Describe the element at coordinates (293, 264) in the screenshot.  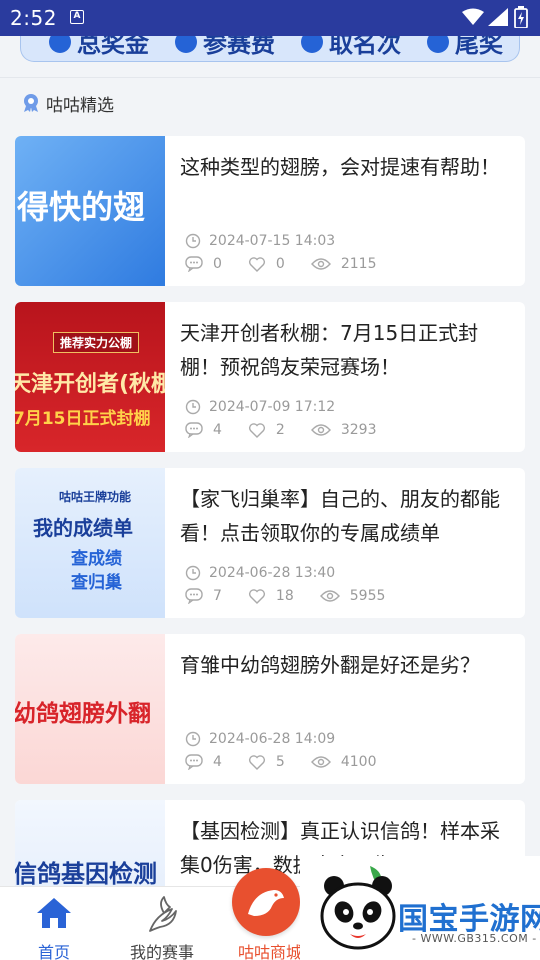
I see `article-stats: 0 0 2115` at that location.